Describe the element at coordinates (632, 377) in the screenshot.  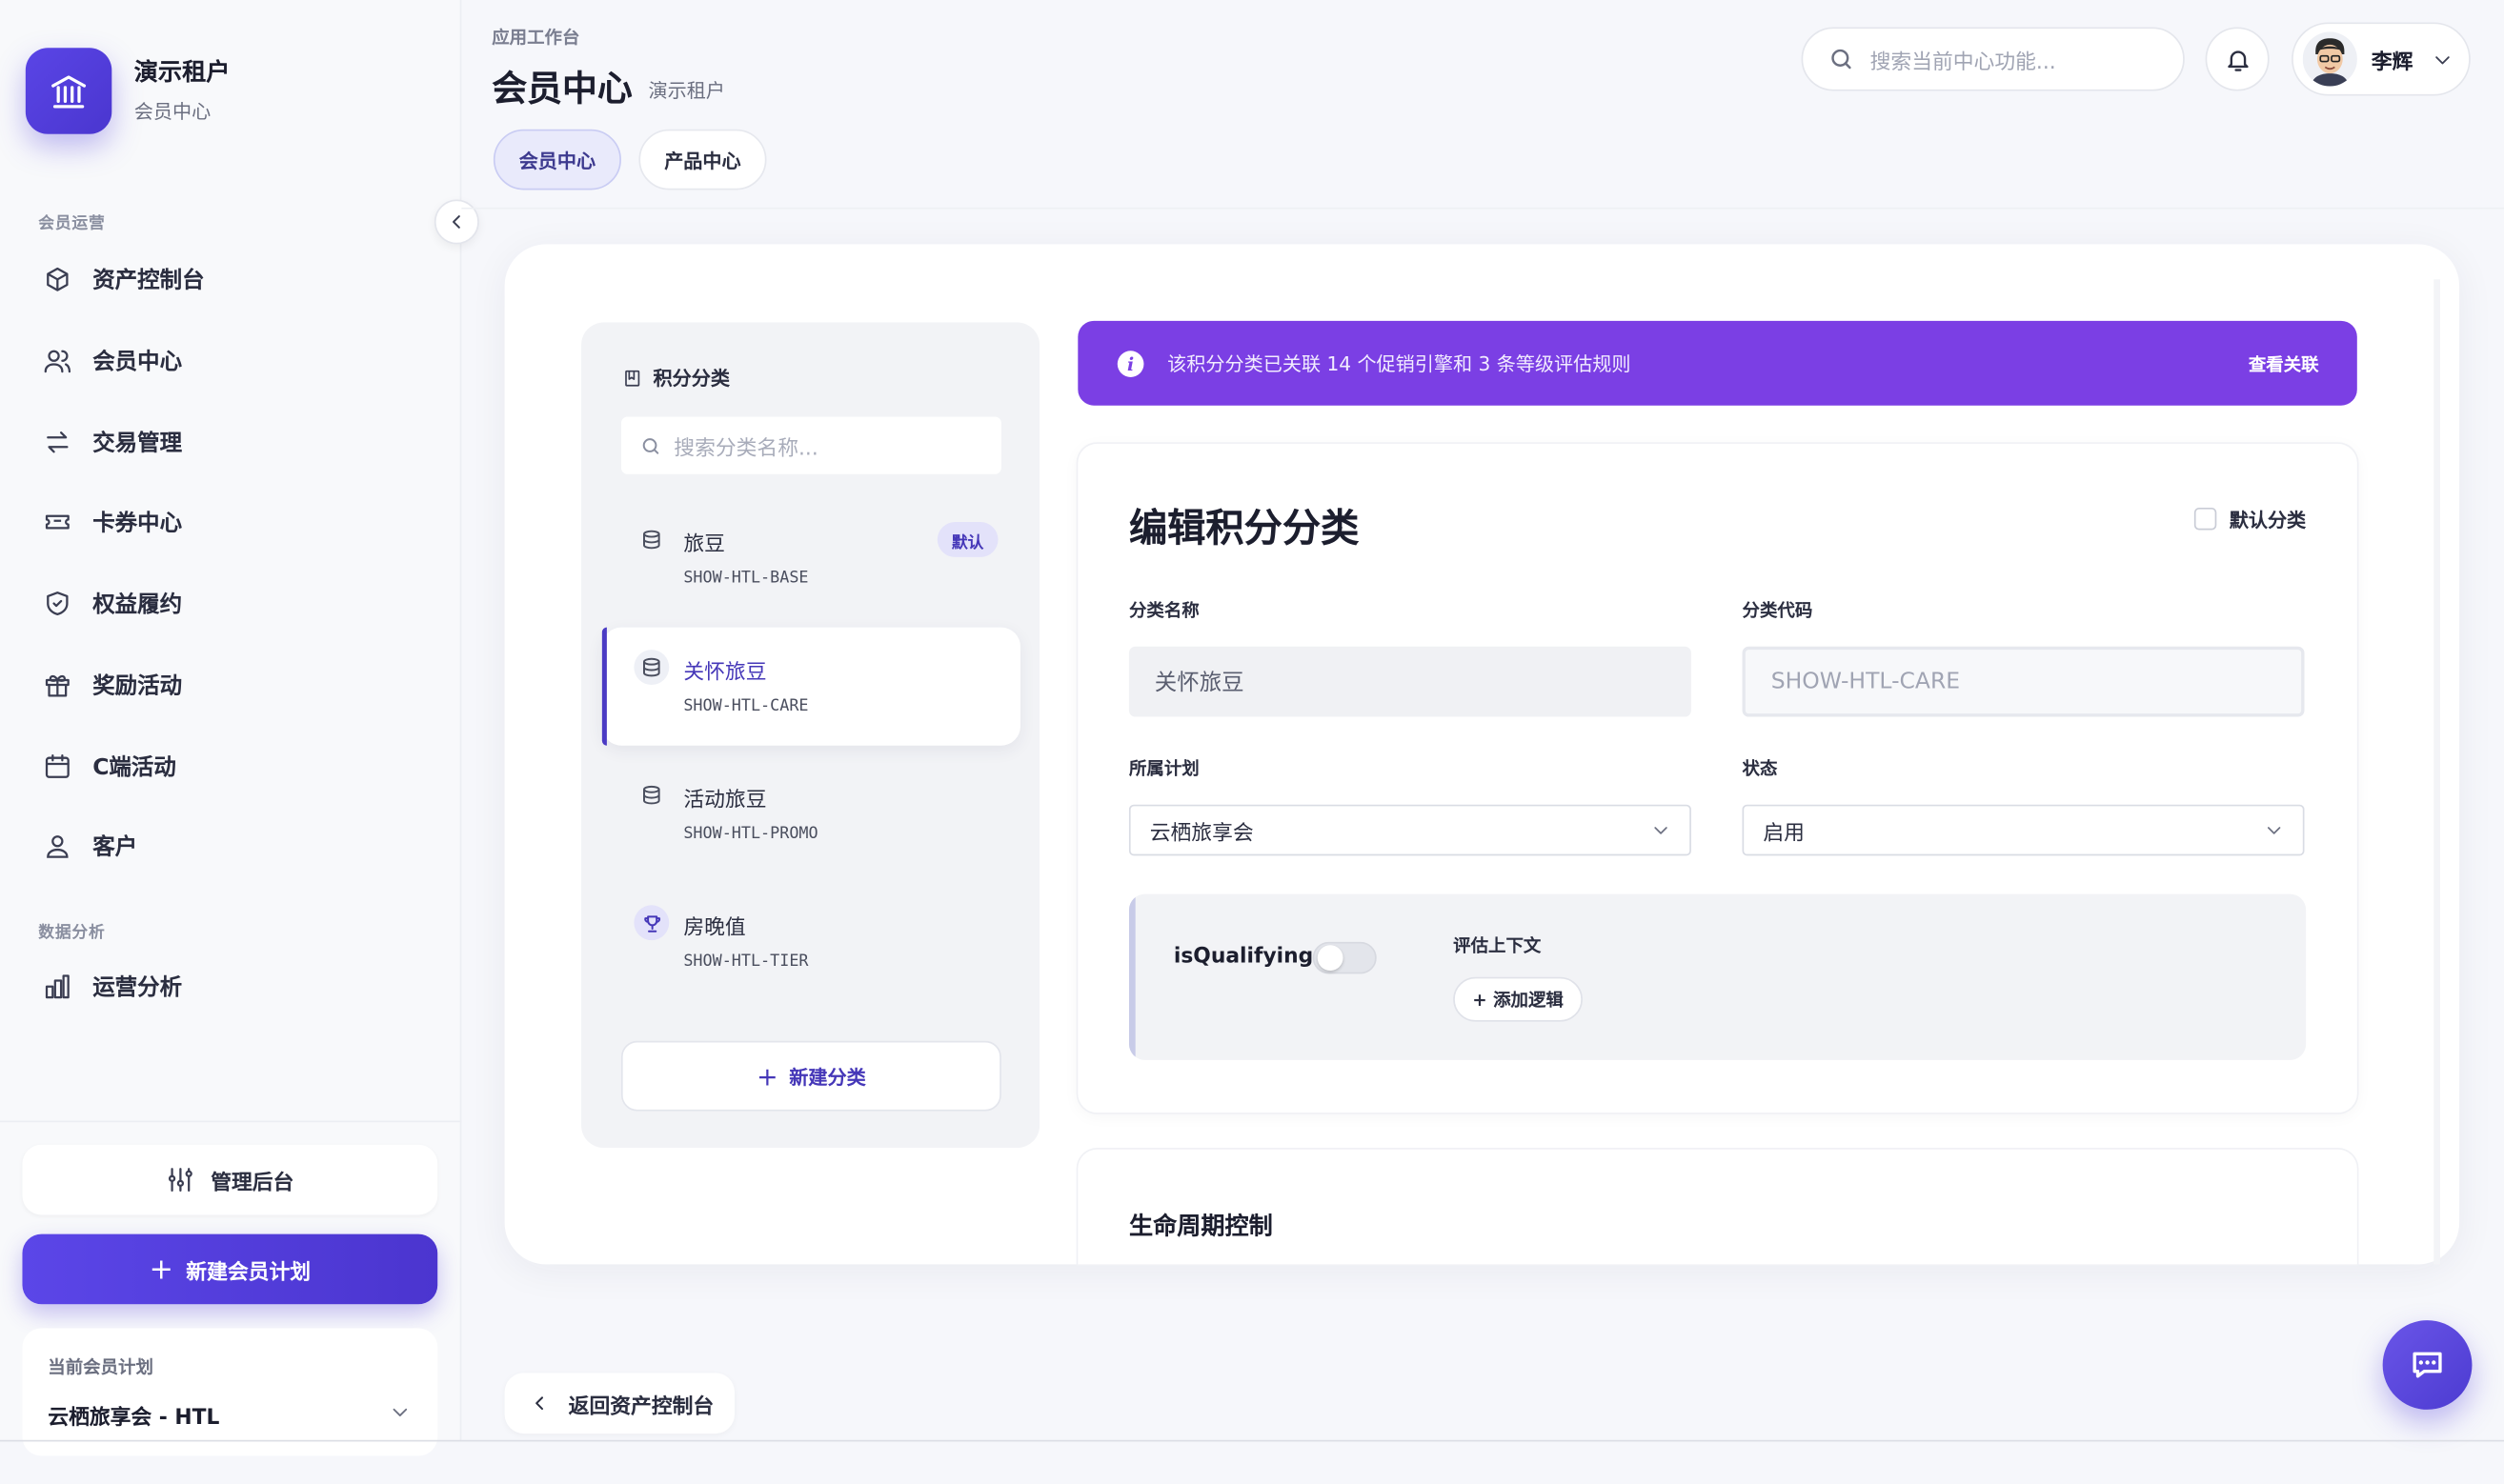
I see `book-icon` at that location.